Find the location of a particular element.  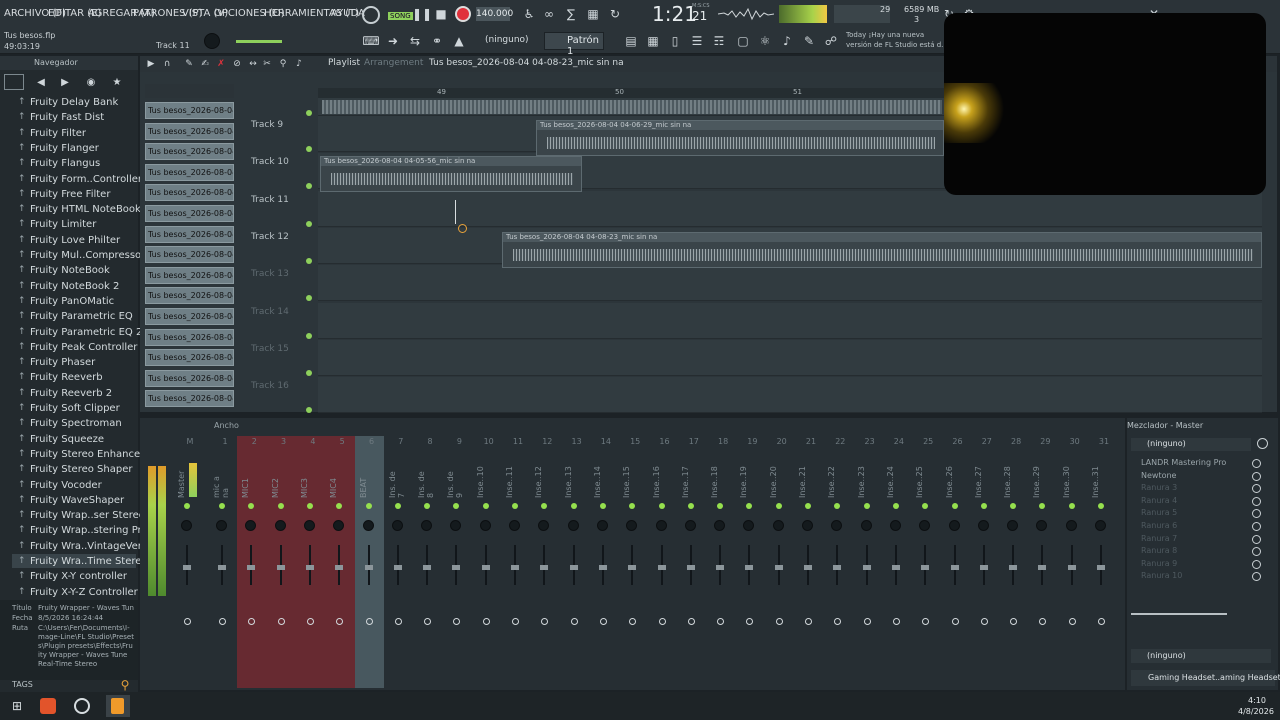

insert-slot: Ranura 5 is located at coordinates (1159, 512).